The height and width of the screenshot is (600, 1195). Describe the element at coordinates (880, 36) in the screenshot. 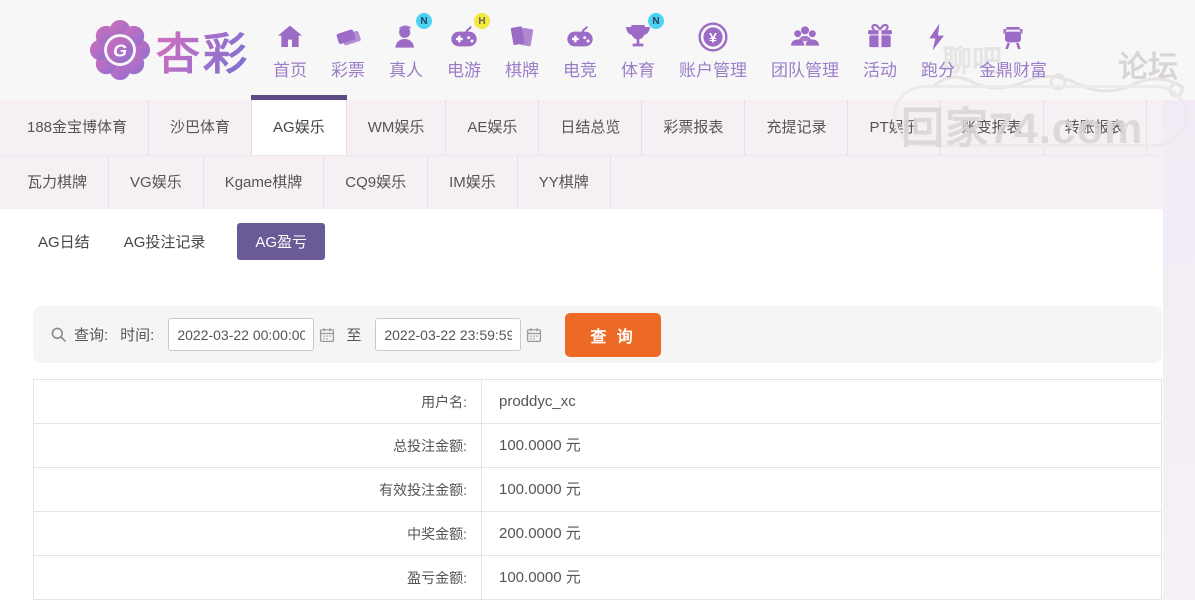

I see `activity-gift-icon` at that location.